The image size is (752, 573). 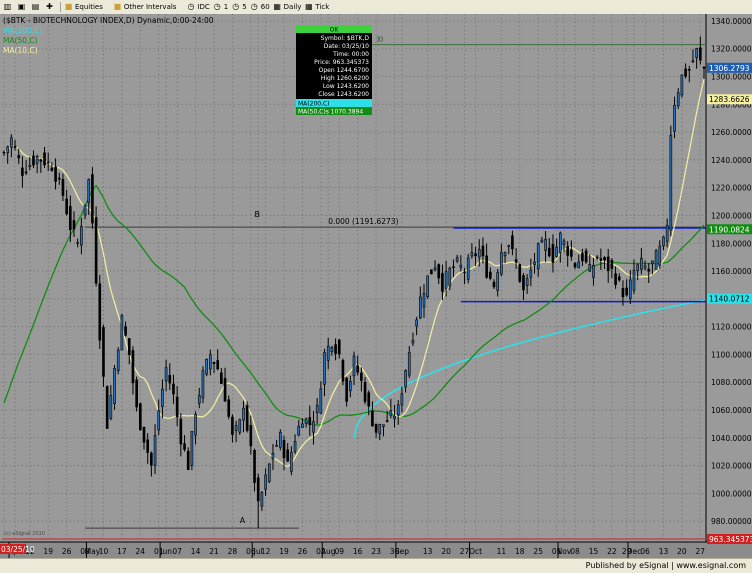 I want to click on ma50-badge: 1190.0824, so click(x=729, y=229).